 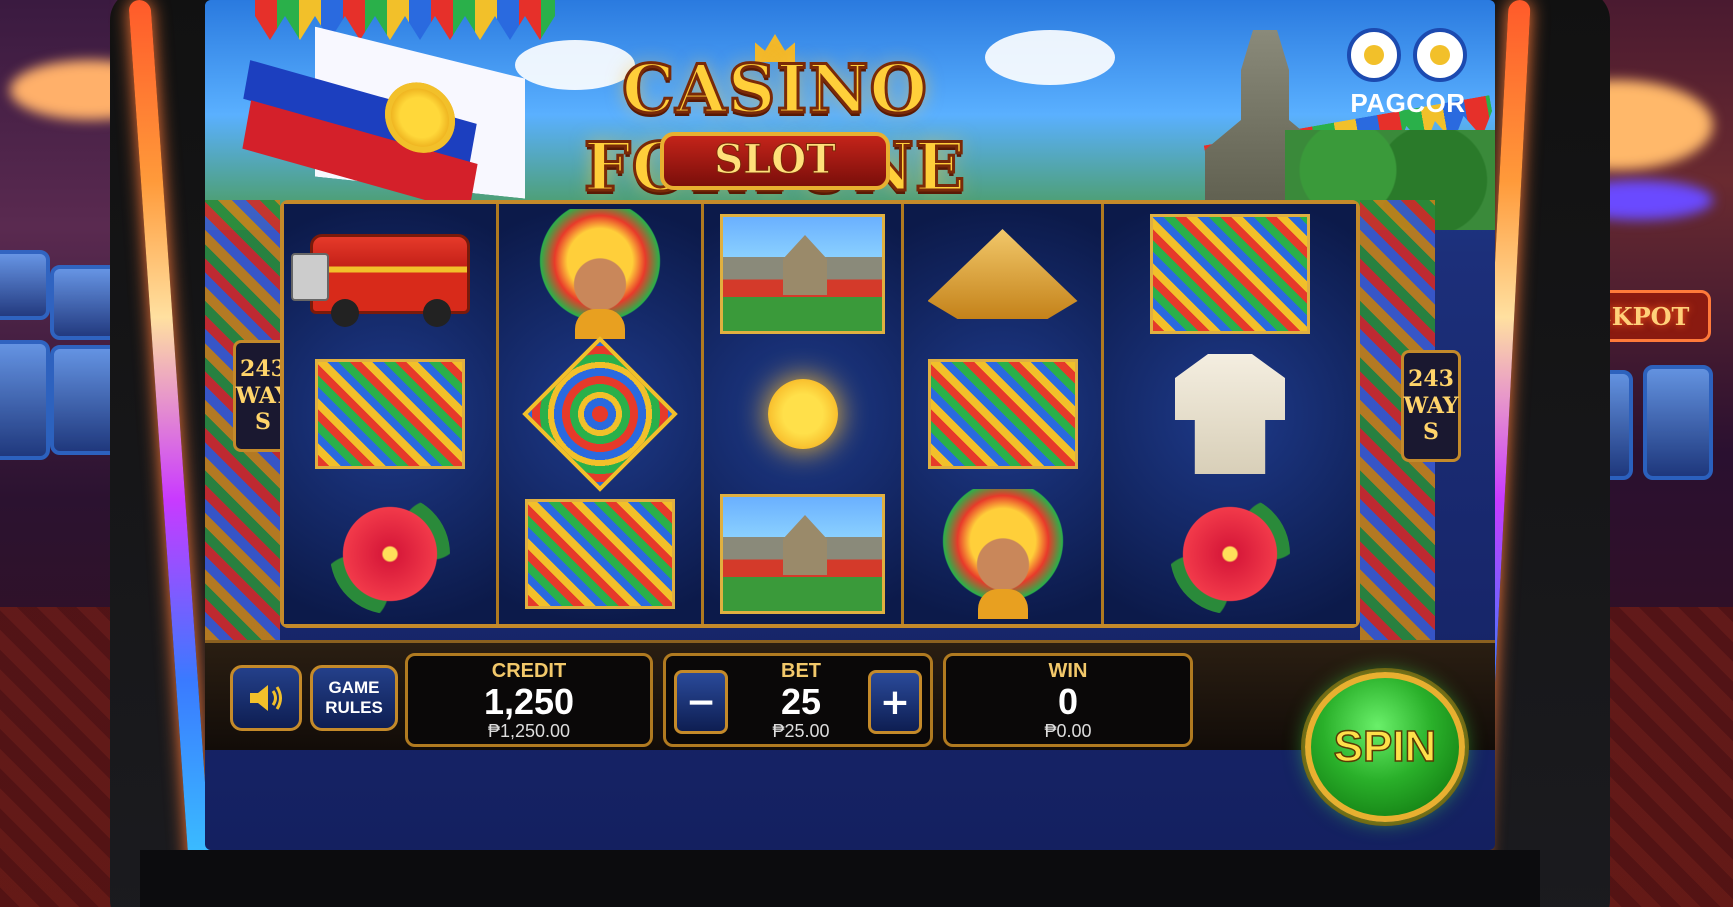 I want to click on credit-currency: ₱1,250.00, so click(x=529, y=730).